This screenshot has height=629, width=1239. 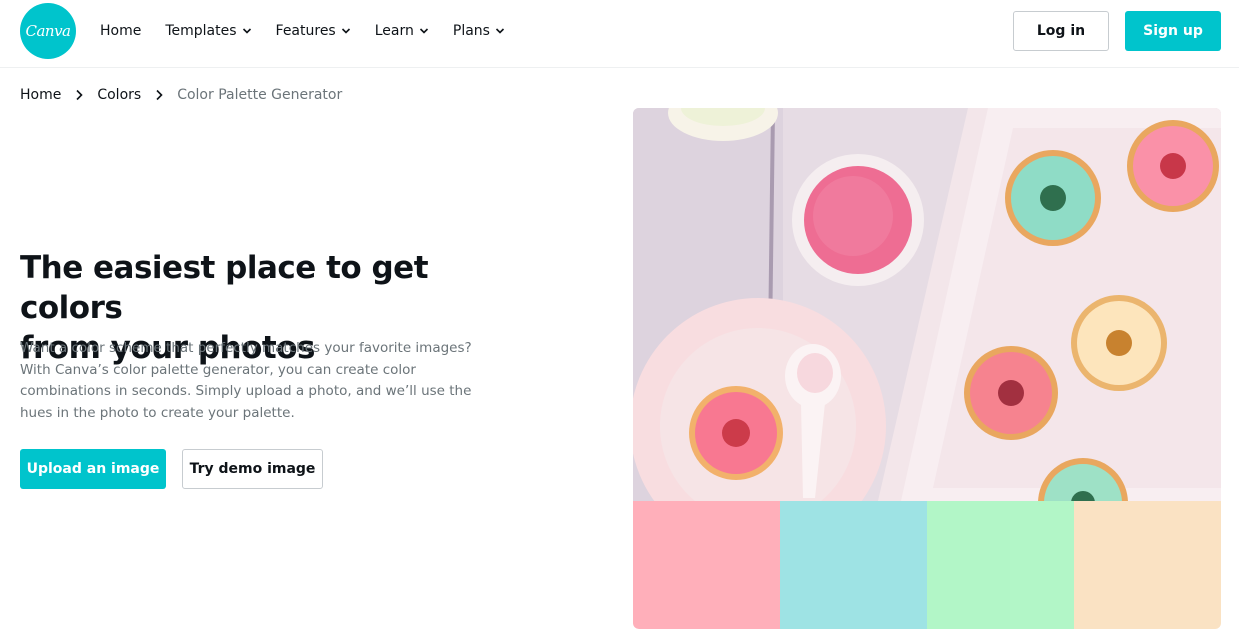 I want to click on upload-image-button: Upload an image, so click(x=93, y=469).